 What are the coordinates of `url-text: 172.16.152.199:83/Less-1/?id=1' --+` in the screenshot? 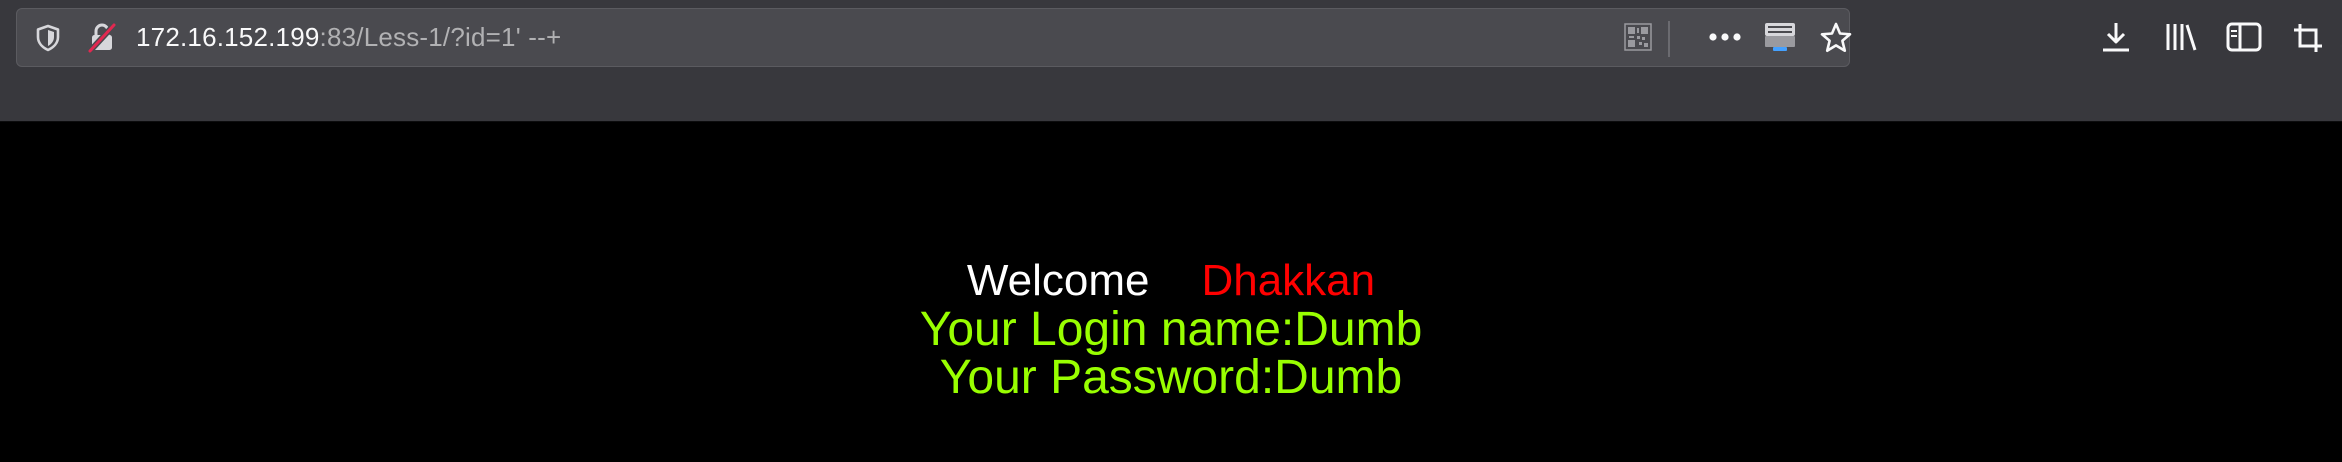 It's located at (348, 37).